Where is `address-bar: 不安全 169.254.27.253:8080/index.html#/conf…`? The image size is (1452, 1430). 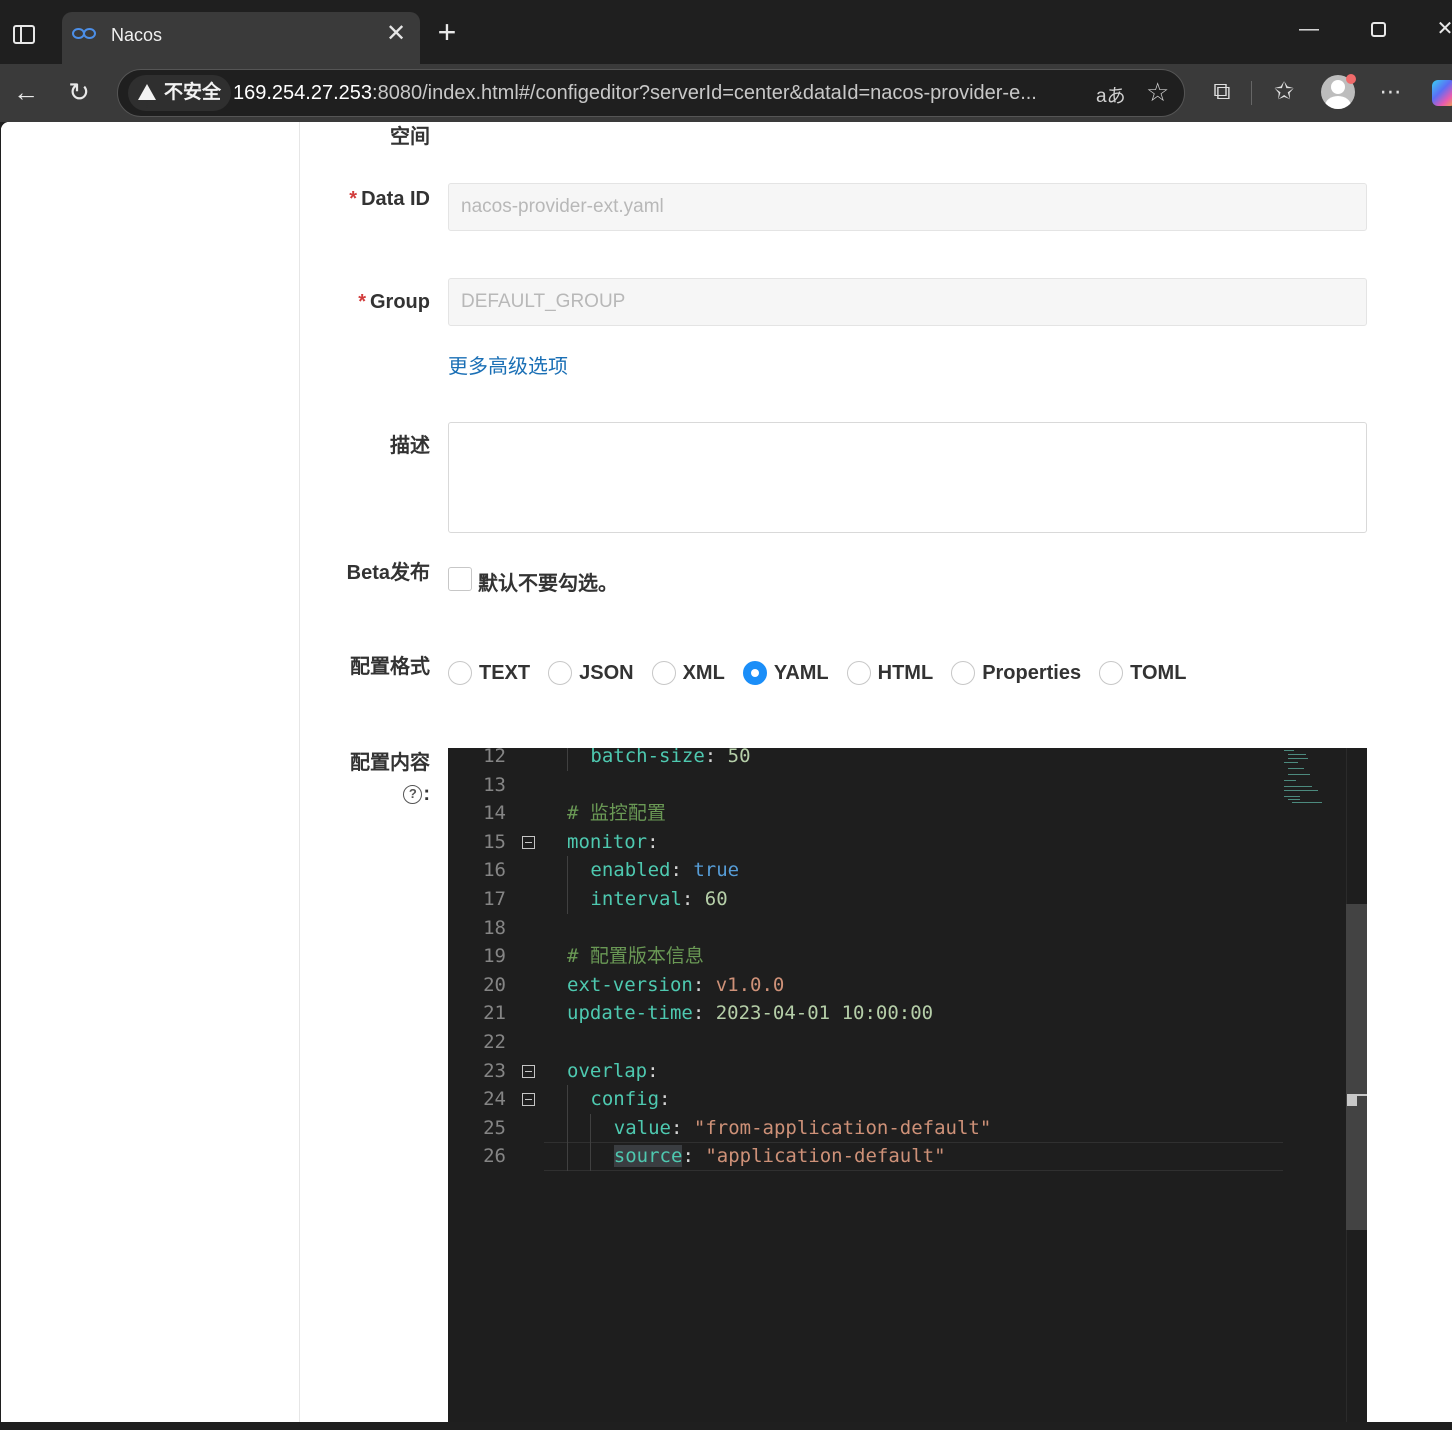 address-bar: 不安全 169.254.27.253:8080/index.html#/conf… is located at coordinates (651, 96).